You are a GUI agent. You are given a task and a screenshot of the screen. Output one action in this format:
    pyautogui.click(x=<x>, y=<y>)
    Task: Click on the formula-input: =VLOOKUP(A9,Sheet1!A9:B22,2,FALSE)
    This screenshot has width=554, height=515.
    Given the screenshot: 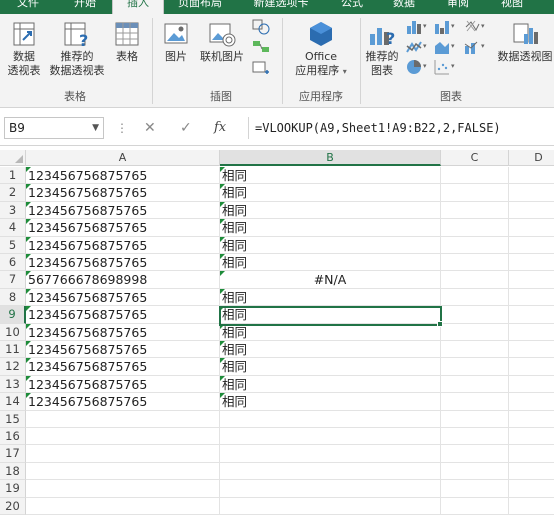 What is the action you would take?
    pyautogui.click(x=401, y=128)
    